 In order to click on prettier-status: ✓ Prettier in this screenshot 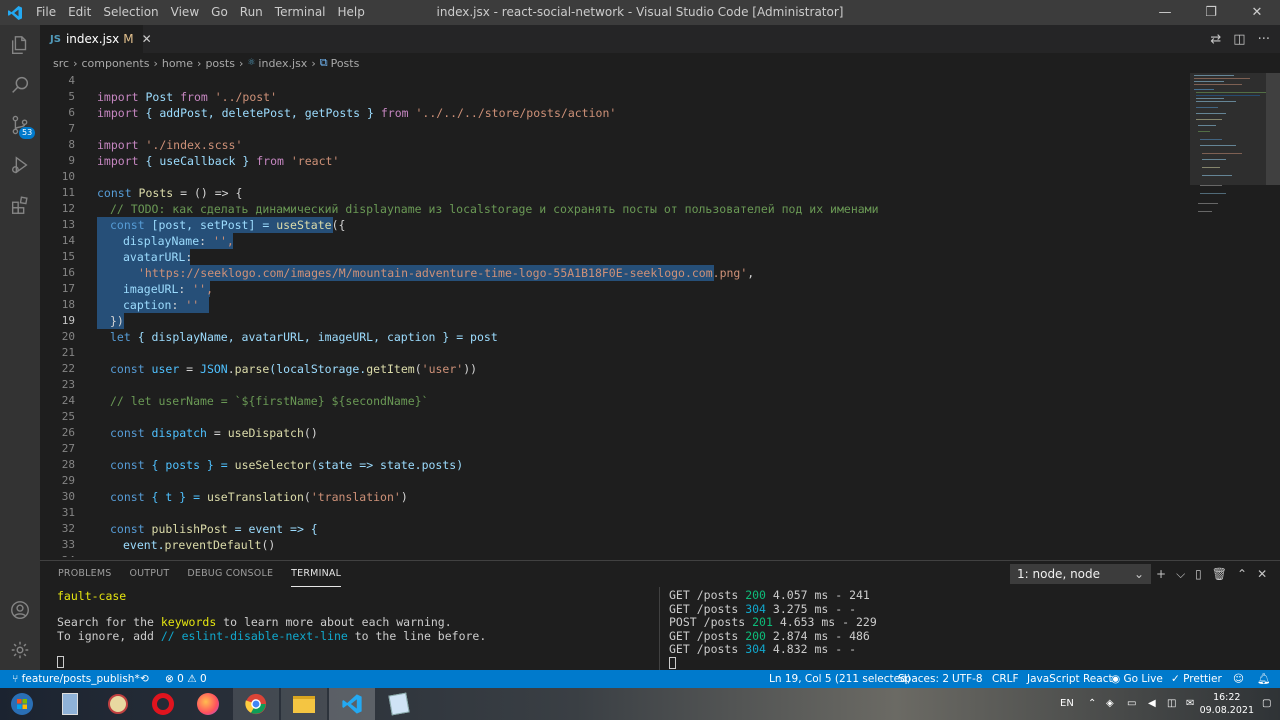, I will do `click(1196, 679)`.